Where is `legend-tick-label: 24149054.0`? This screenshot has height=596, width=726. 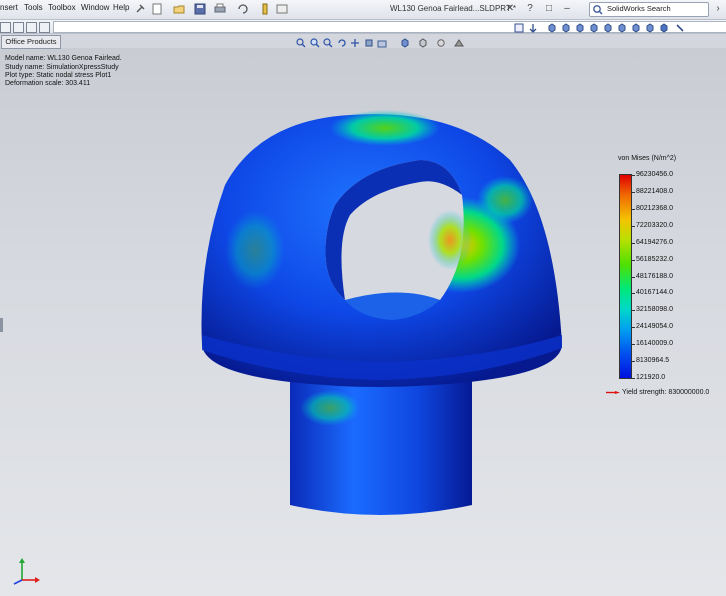
legend-tick-label: 24149054.0 is located at coordinates (654, 327).